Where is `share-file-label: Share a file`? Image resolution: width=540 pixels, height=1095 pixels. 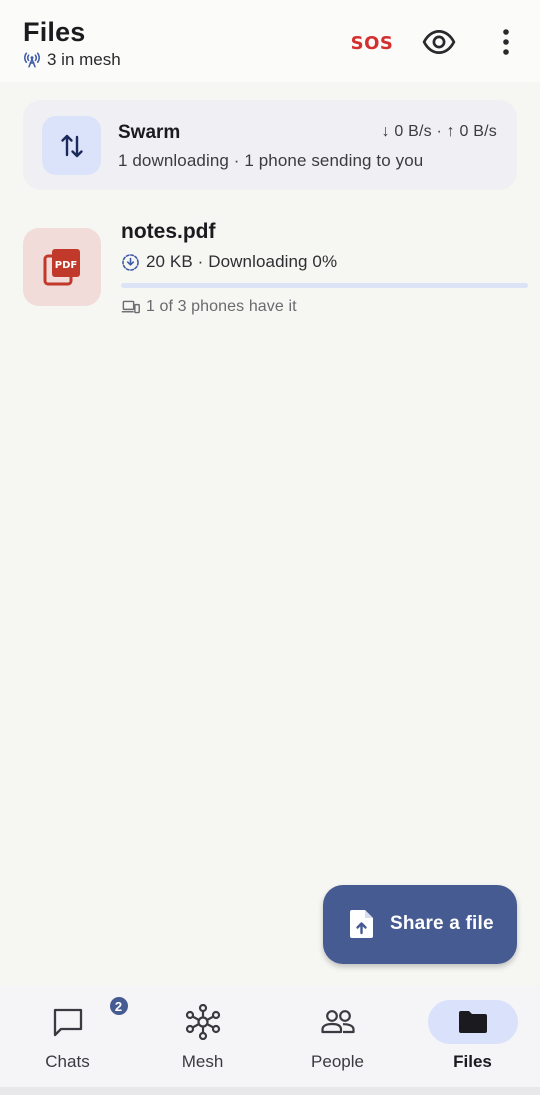 share-file-label: Share a file is located at coordinates (442, 923).